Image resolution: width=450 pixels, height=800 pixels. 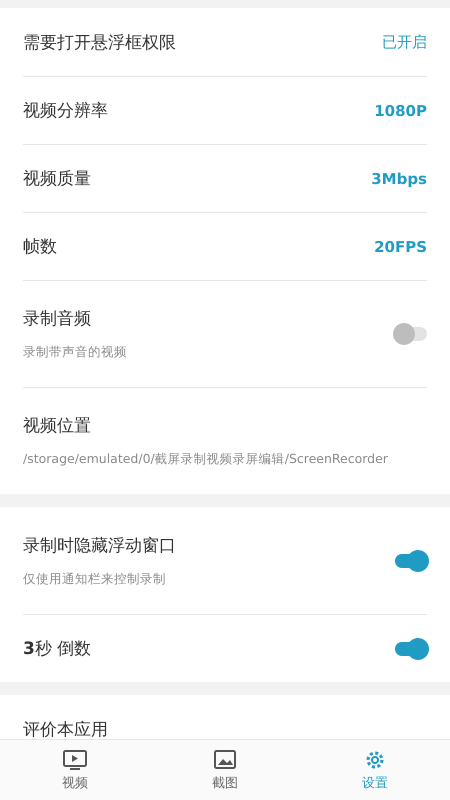 What do you see at coordinates (399, 179) in the screenshot?
I see `setting-value: 3Mbps` at bounding box center [399, 179].